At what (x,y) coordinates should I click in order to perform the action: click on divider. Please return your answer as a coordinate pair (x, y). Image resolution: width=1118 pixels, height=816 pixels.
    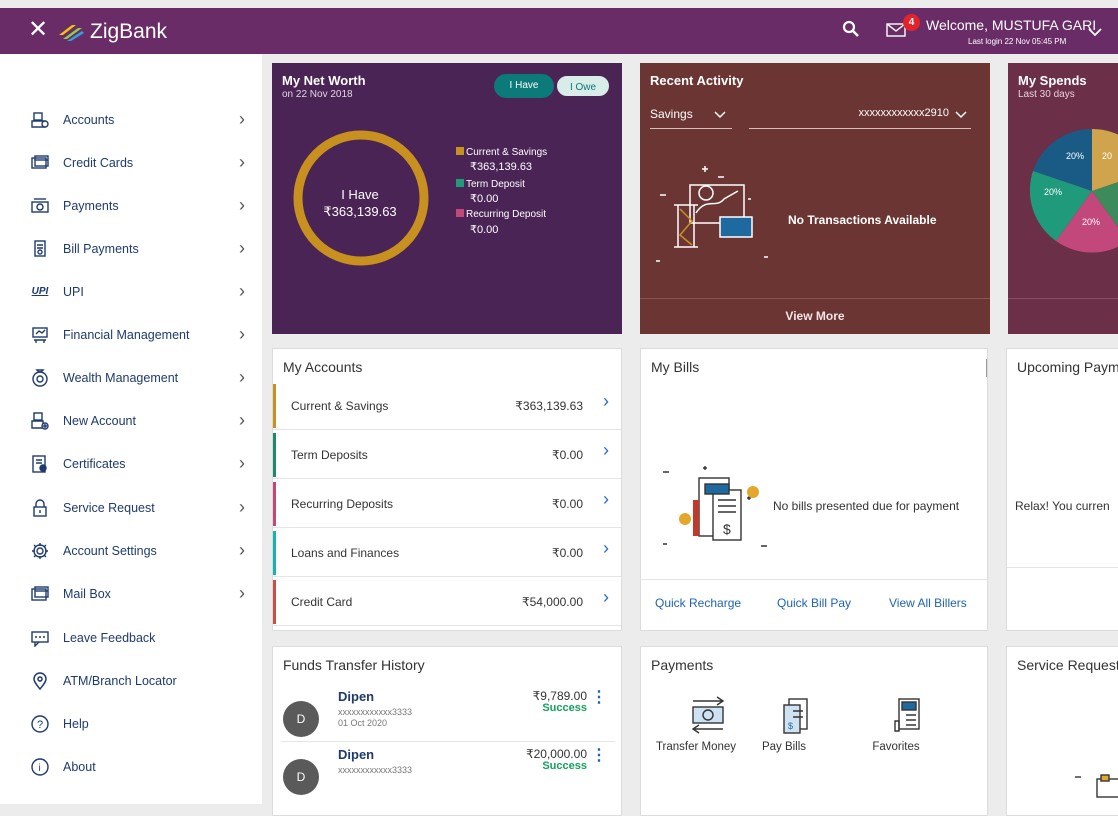
    Looking at the image, I should click on (1062, 567).